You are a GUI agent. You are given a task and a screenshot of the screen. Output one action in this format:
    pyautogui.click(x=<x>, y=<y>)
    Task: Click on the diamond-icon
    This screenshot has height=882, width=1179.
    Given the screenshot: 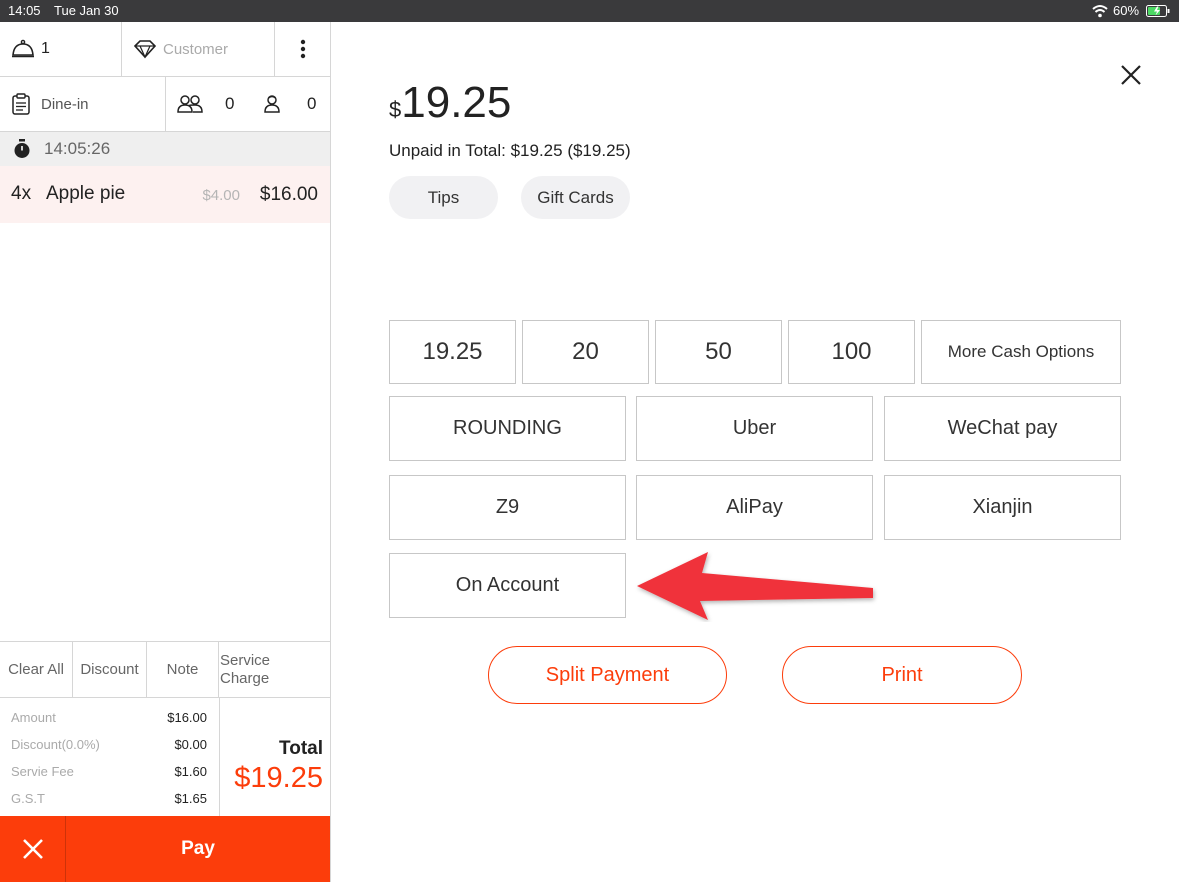 What is the action you would take?
    pyautogui.click(x=145, y=49)
    